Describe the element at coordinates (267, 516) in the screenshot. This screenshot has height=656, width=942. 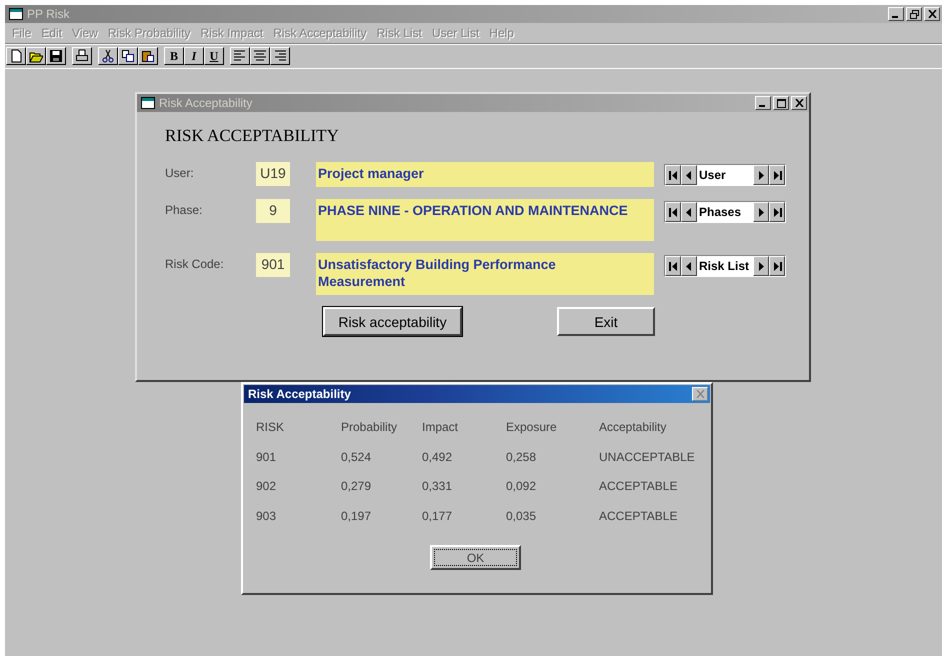
I see `table-cell-text: 903` at that location.